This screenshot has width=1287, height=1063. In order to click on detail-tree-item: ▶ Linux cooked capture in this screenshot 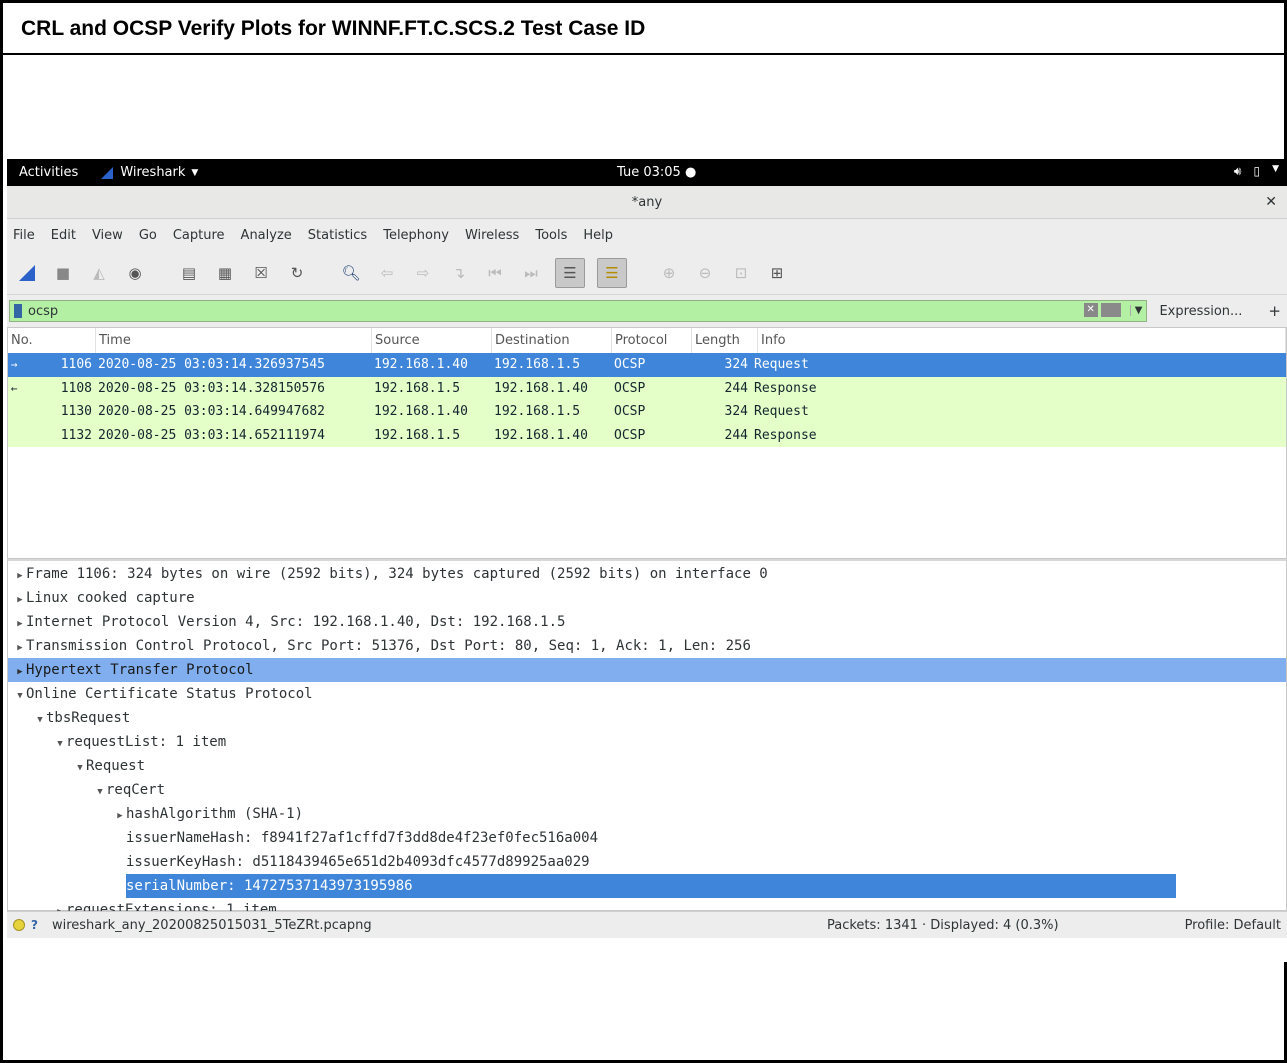, I will do `click(647, 598)`.